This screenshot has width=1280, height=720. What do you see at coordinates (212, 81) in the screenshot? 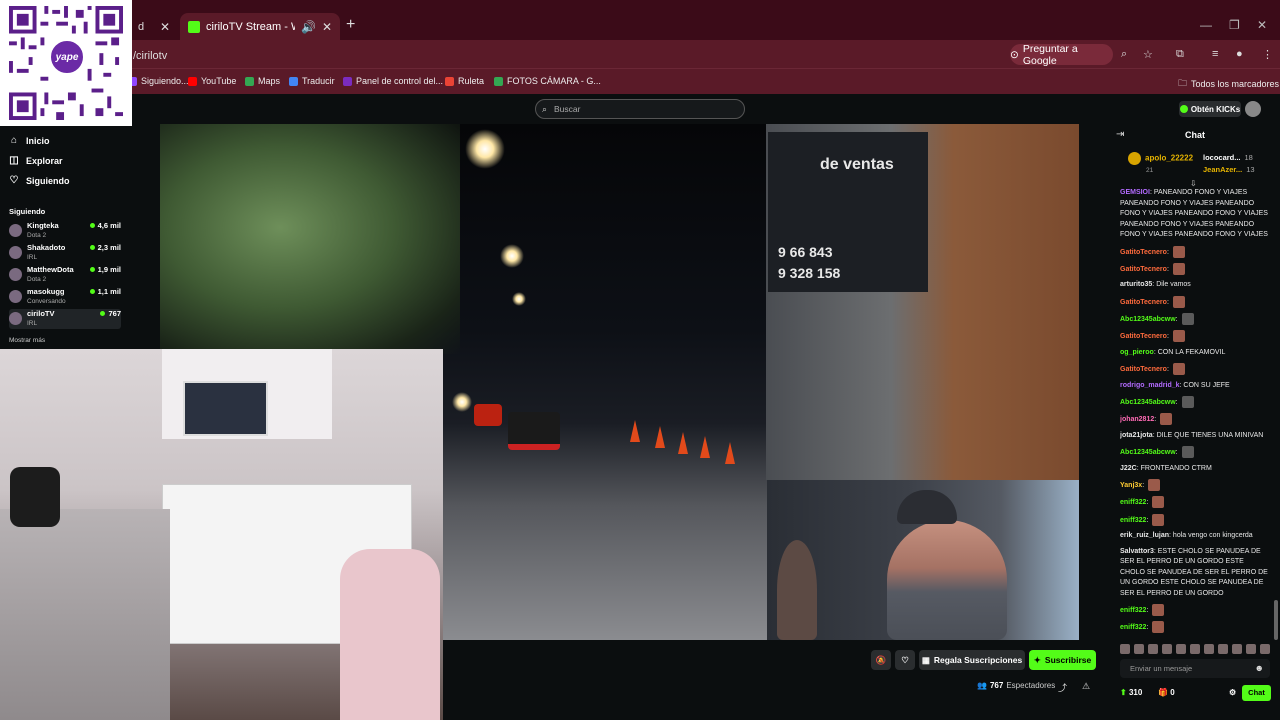
I see `bookmark-item: YouTube` at bounding box center [212, 81].